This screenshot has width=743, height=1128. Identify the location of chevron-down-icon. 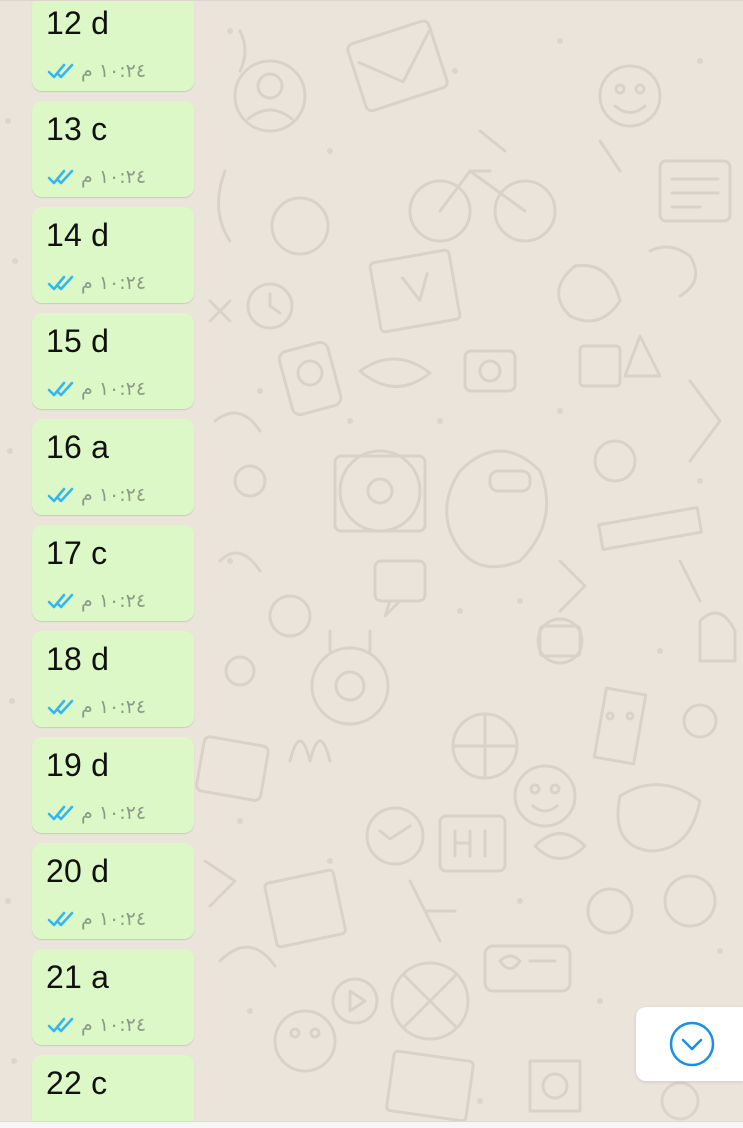
(692, 1044).